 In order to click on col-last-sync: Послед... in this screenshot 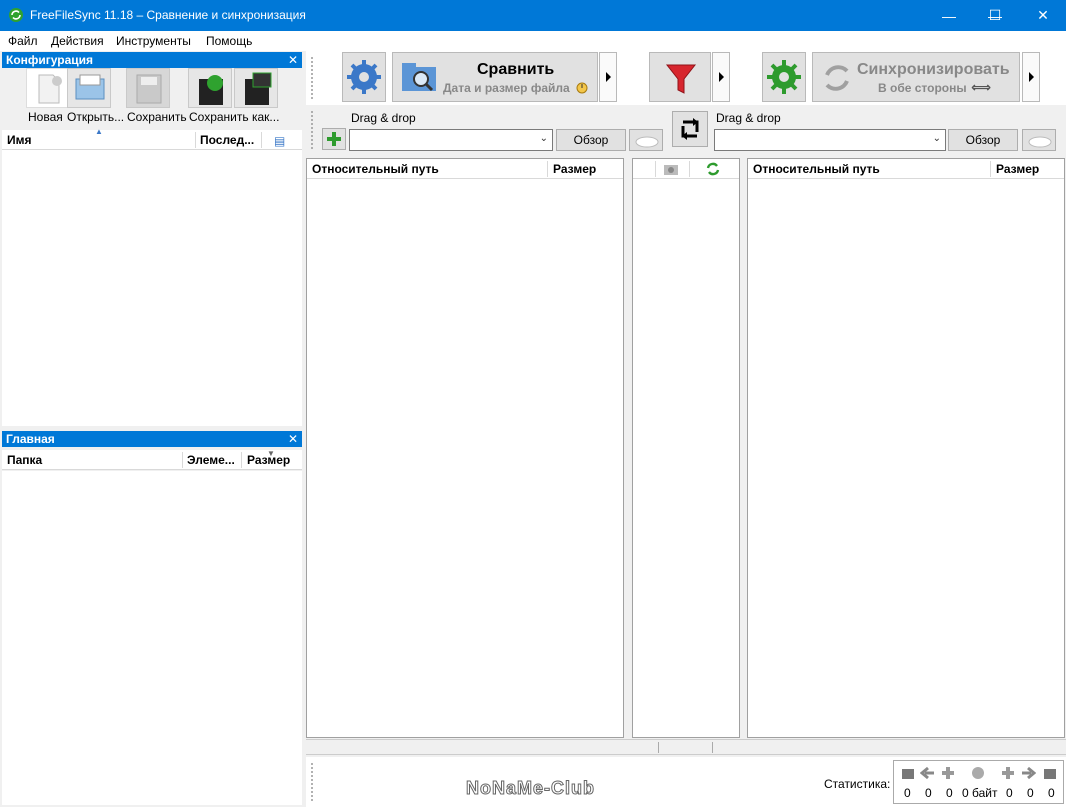, I will do `click(227, 140)`.